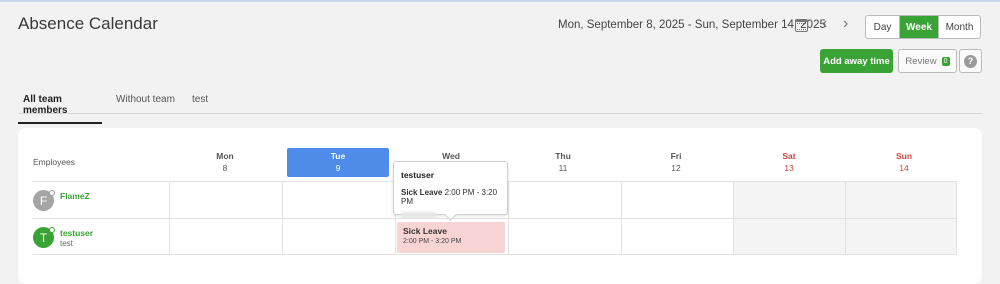 The image size is (1000, 284). What do you see at coordinates (789, 156) in the screenshot?
I see `day-name: Sat` at bounding box center [789, 156].